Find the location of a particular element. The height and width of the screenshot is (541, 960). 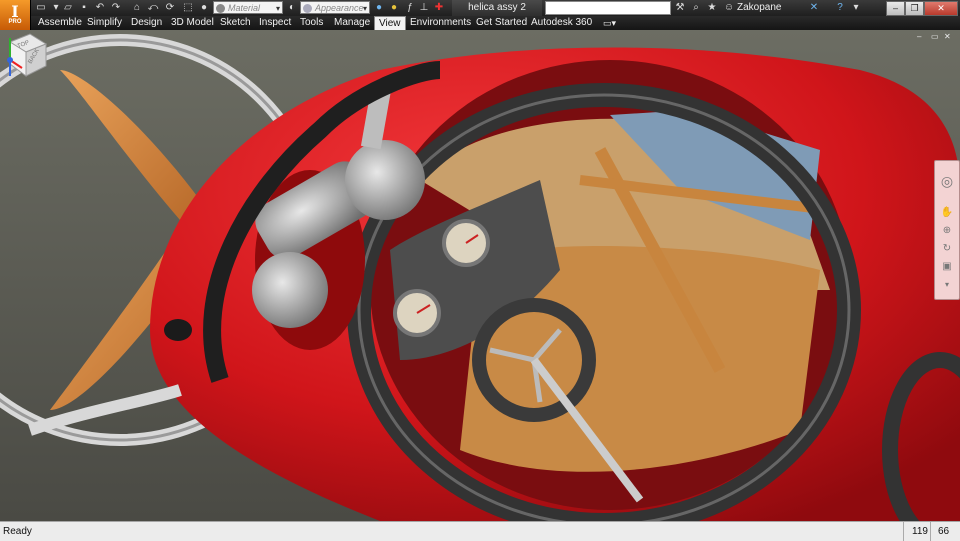

steering-wheels-icon: ◎ is located at coordinates (947, 181).